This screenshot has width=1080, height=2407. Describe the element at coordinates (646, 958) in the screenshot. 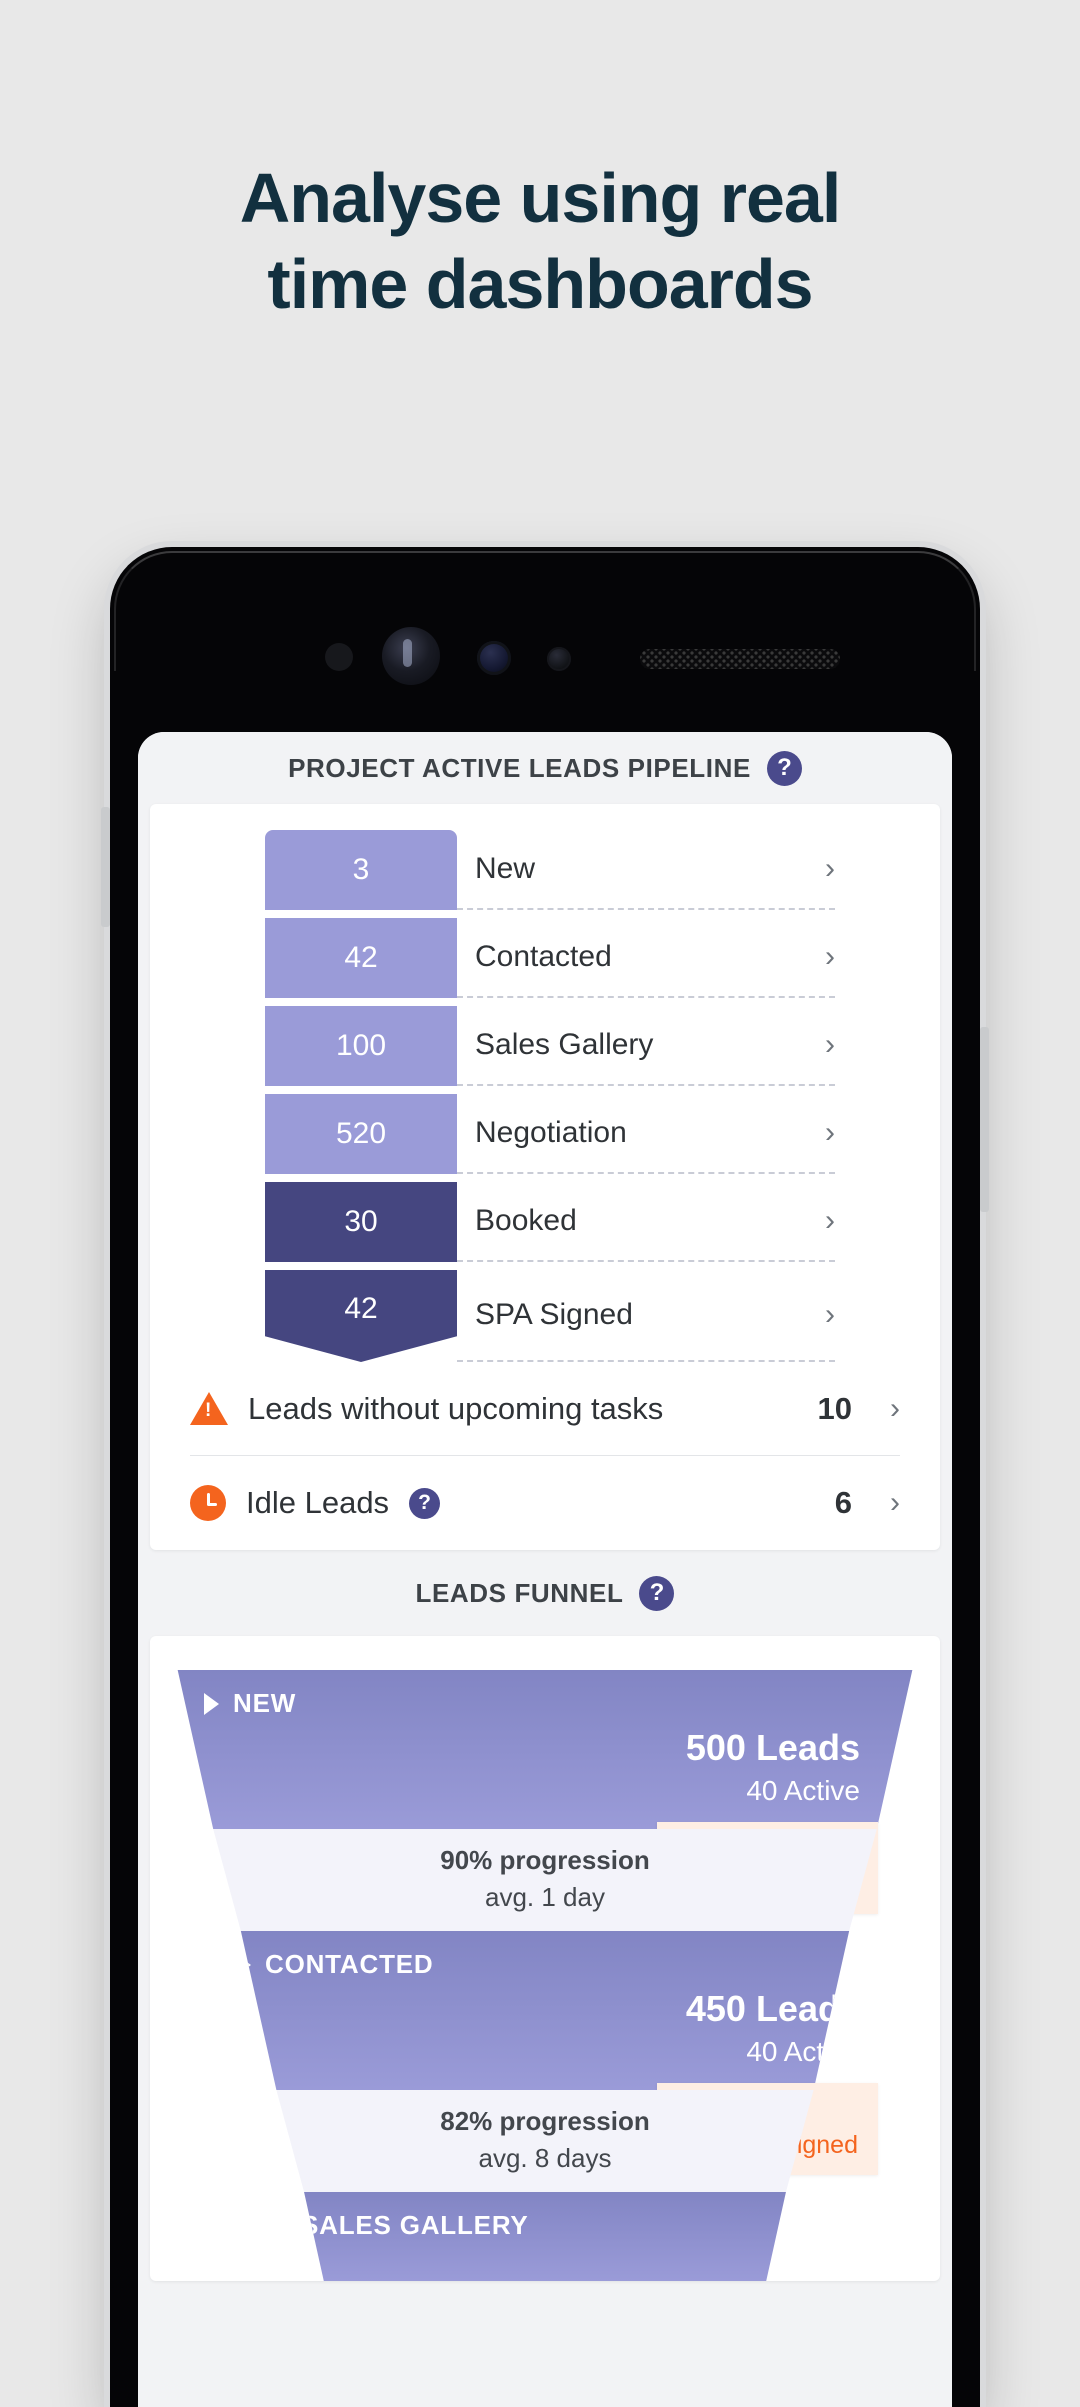

I see `pipeline-row-right: Contacted ›` at that location.